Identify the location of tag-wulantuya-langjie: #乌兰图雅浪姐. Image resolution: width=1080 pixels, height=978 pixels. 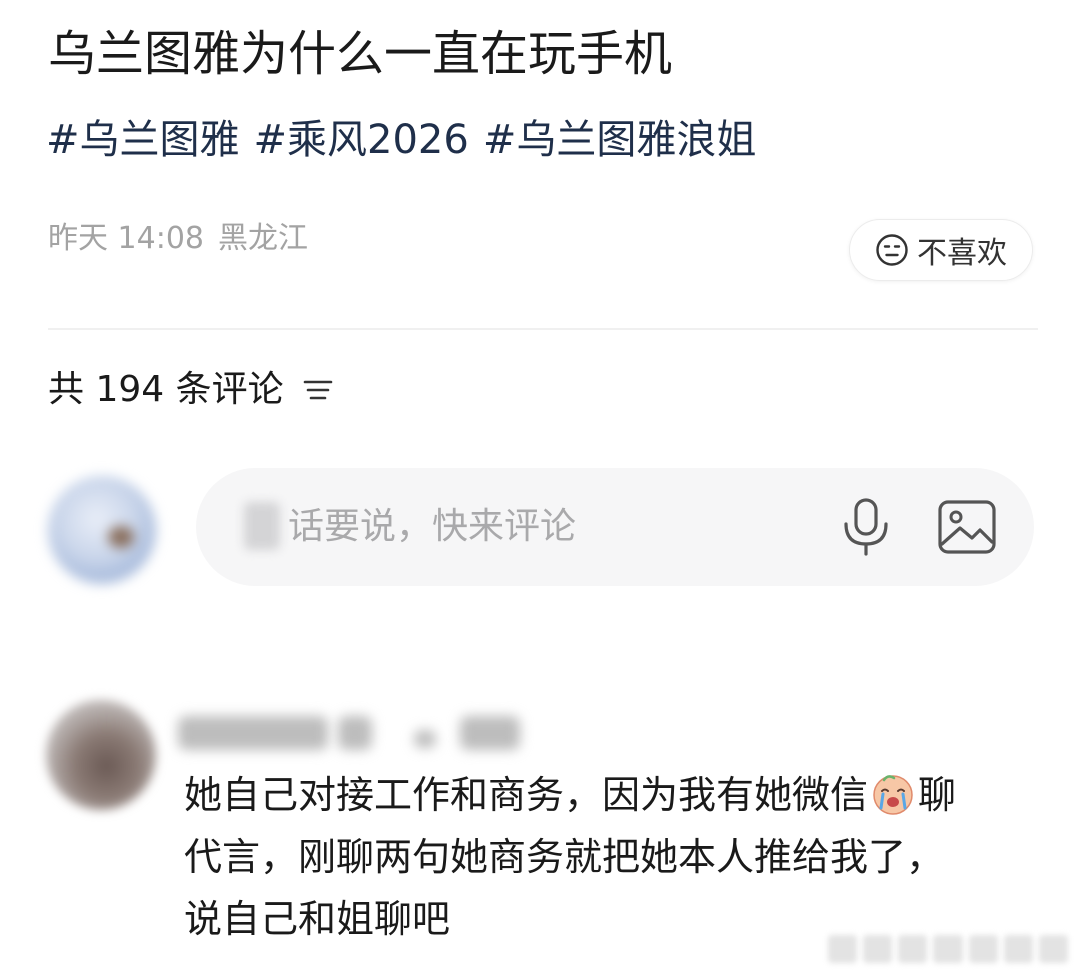
(620, 140).